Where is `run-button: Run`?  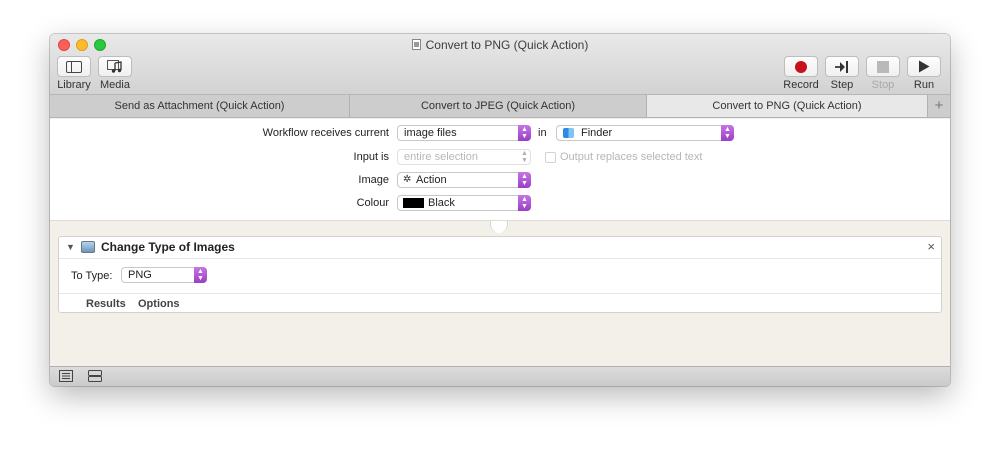
run-button: Run is located at coordinates (924, 73).